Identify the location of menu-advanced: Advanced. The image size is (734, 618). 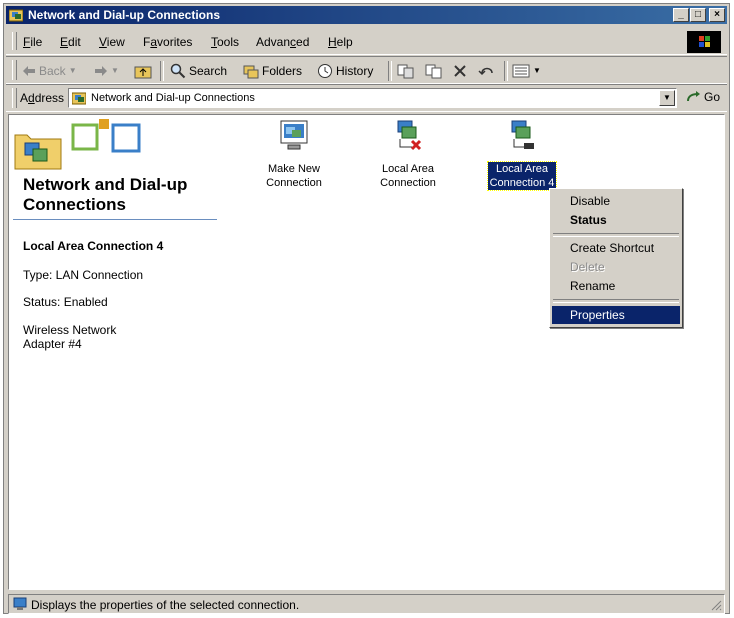
(282, 42).